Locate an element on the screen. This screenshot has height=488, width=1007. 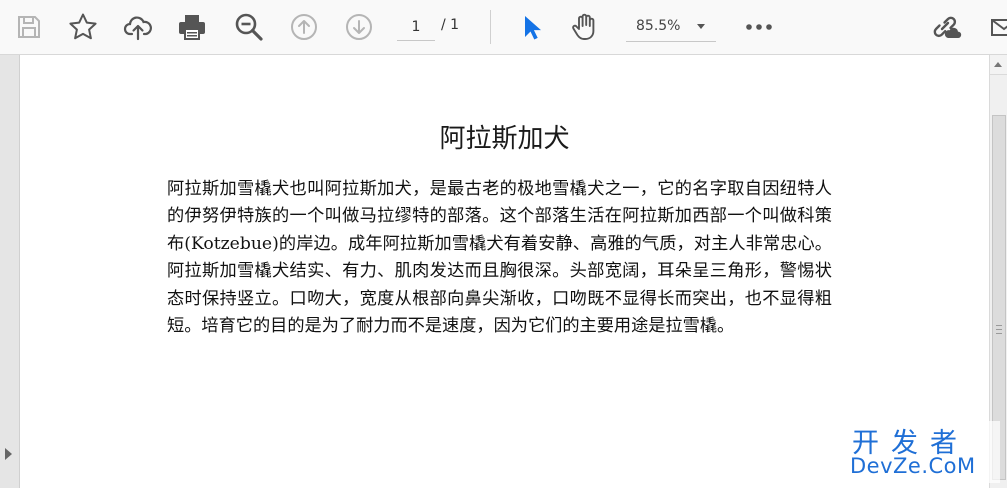
email-icon is located at coordinates (995, 27).